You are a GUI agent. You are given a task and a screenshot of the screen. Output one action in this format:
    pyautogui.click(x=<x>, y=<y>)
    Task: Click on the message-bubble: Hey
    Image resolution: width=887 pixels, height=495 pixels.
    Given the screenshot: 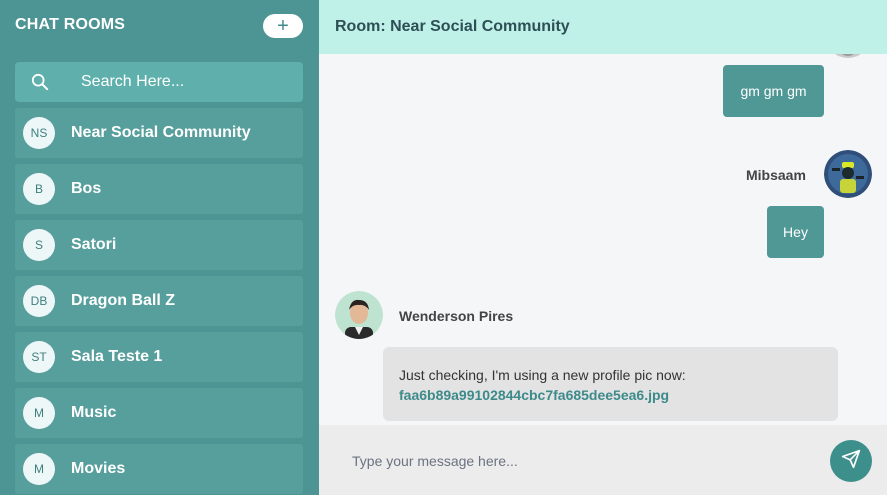 What is the action you would take?
    pyautogui.click(x=795, y=232)
    